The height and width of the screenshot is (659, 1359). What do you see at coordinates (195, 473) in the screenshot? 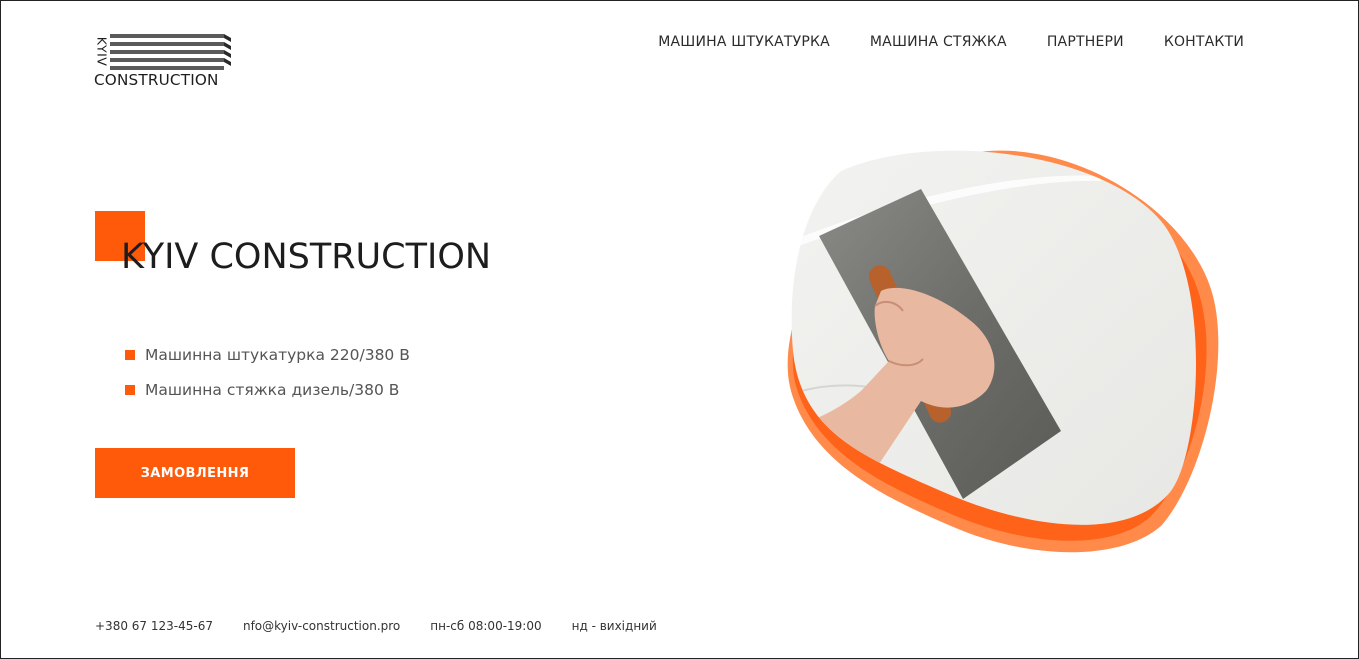
I see `order-button: ЗАМОВЛЕННЯ` at bounding box center [195, 473].